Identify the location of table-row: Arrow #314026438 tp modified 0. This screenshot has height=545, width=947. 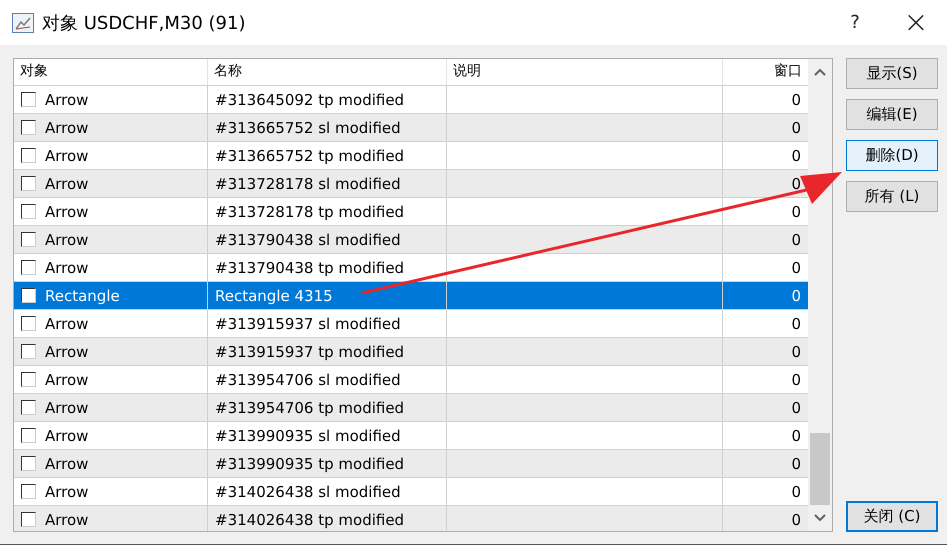
(411, 518).